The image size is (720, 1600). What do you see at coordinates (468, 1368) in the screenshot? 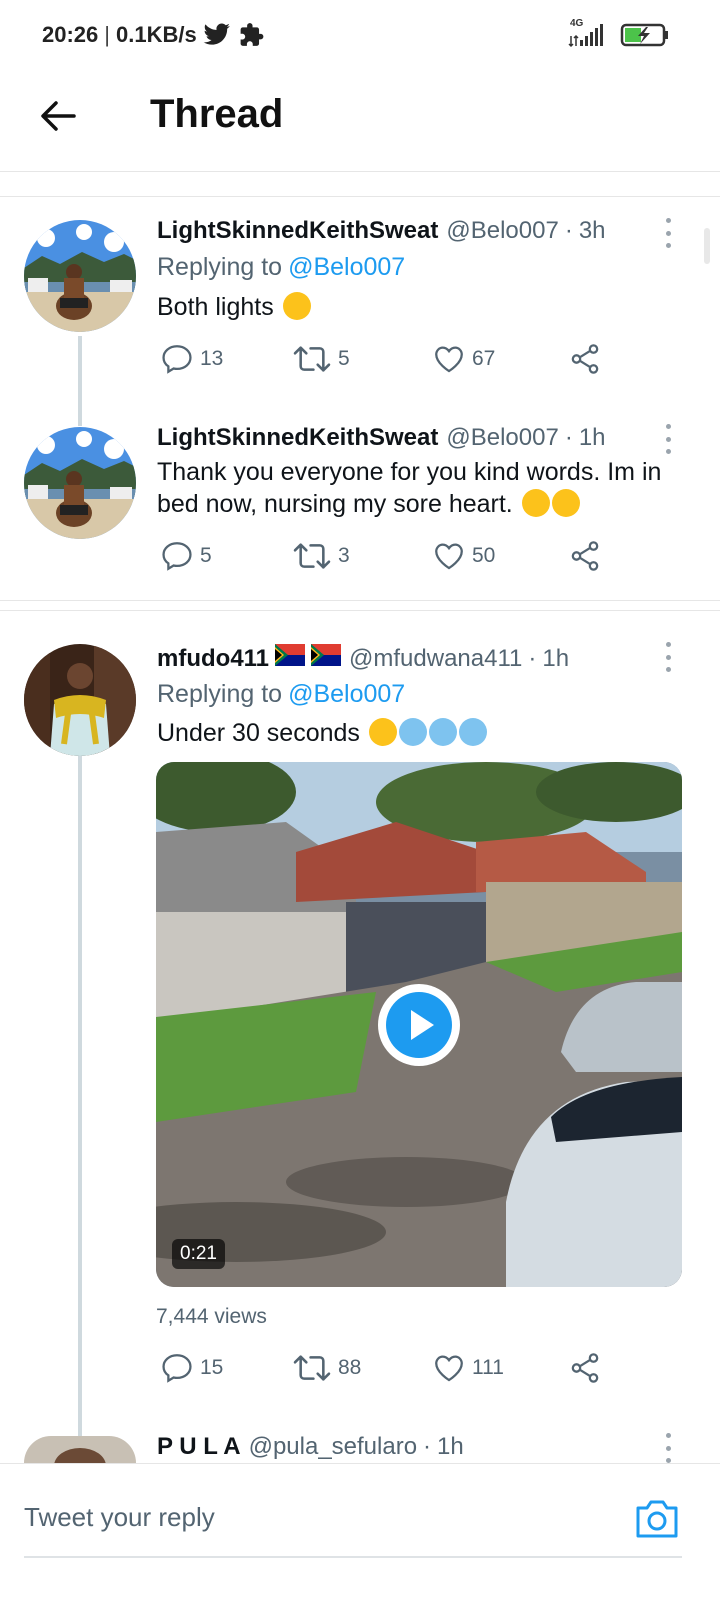
I see `like-button: 111` at bounding box center [468, 1368].